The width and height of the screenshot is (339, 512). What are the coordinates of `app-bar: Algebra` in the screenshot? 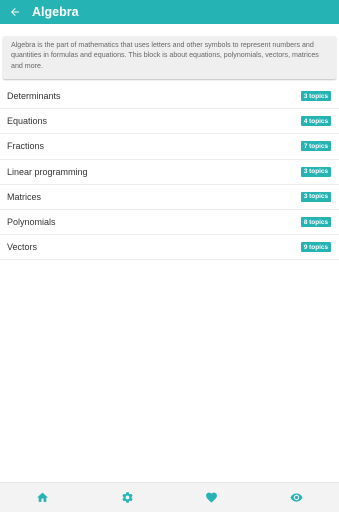 It's located at (169, 12).